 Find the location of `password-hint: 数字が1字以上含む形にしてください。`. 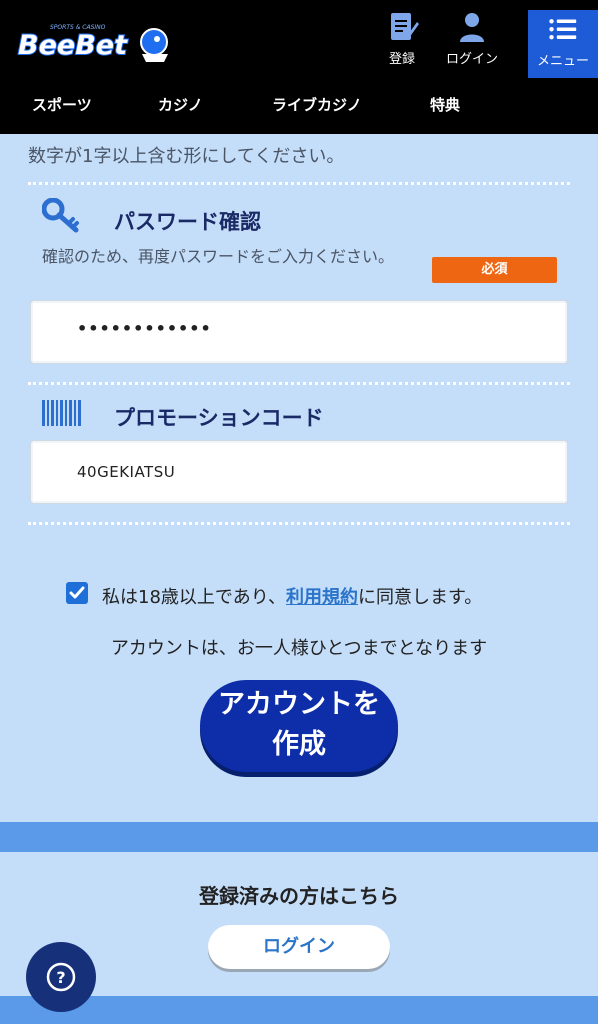

password-hint: 数字が1字以上含む形にしてください。 is located at coordinates (186, 156).